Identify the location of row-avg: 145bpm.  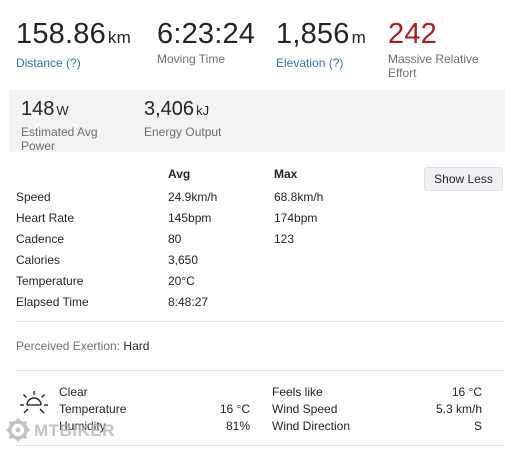
(190, 218).